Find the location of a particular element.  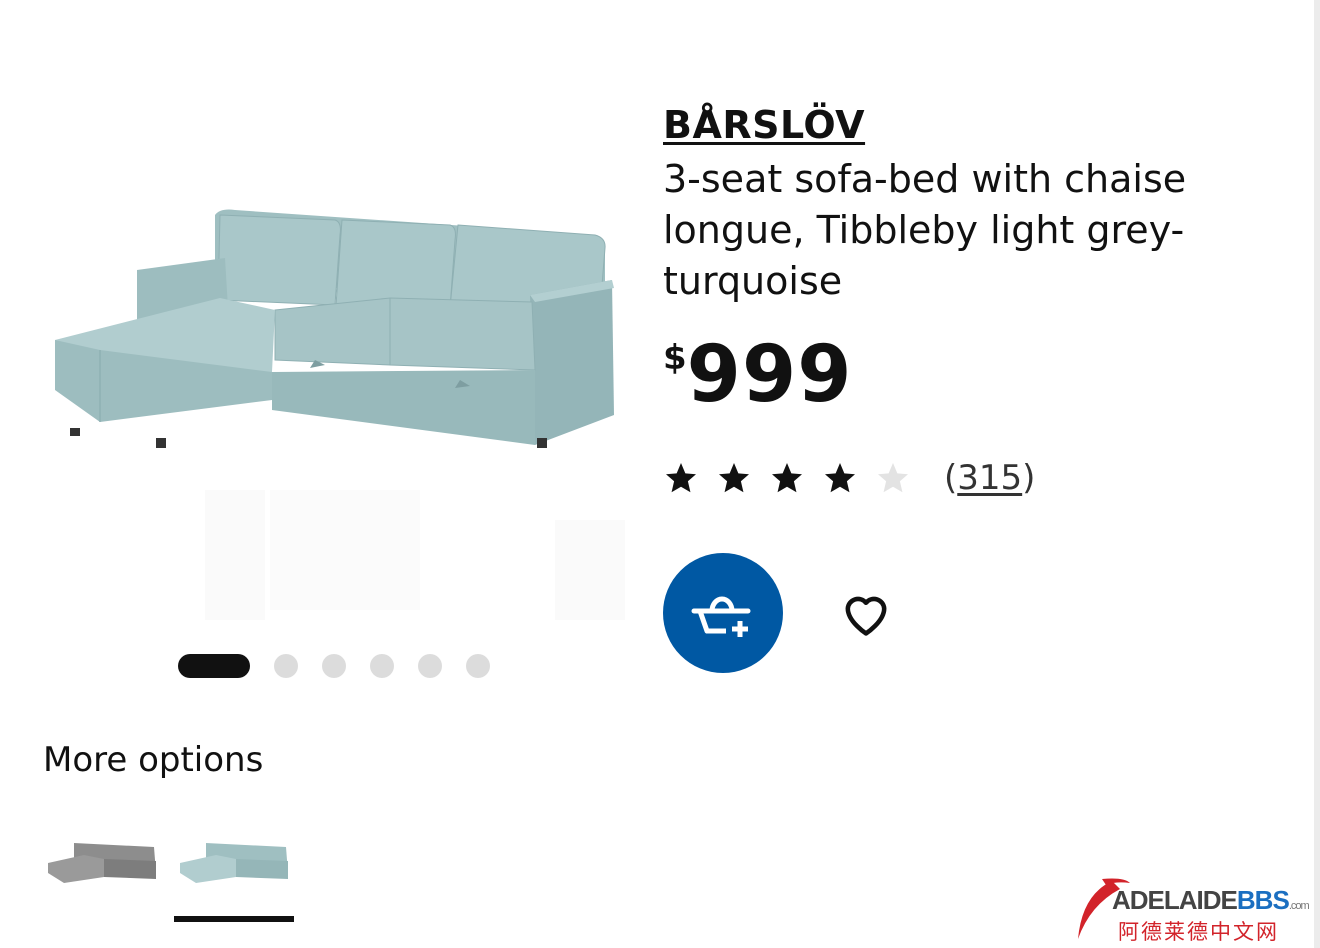

price-currency: $ is located at coordinates (675, 358).